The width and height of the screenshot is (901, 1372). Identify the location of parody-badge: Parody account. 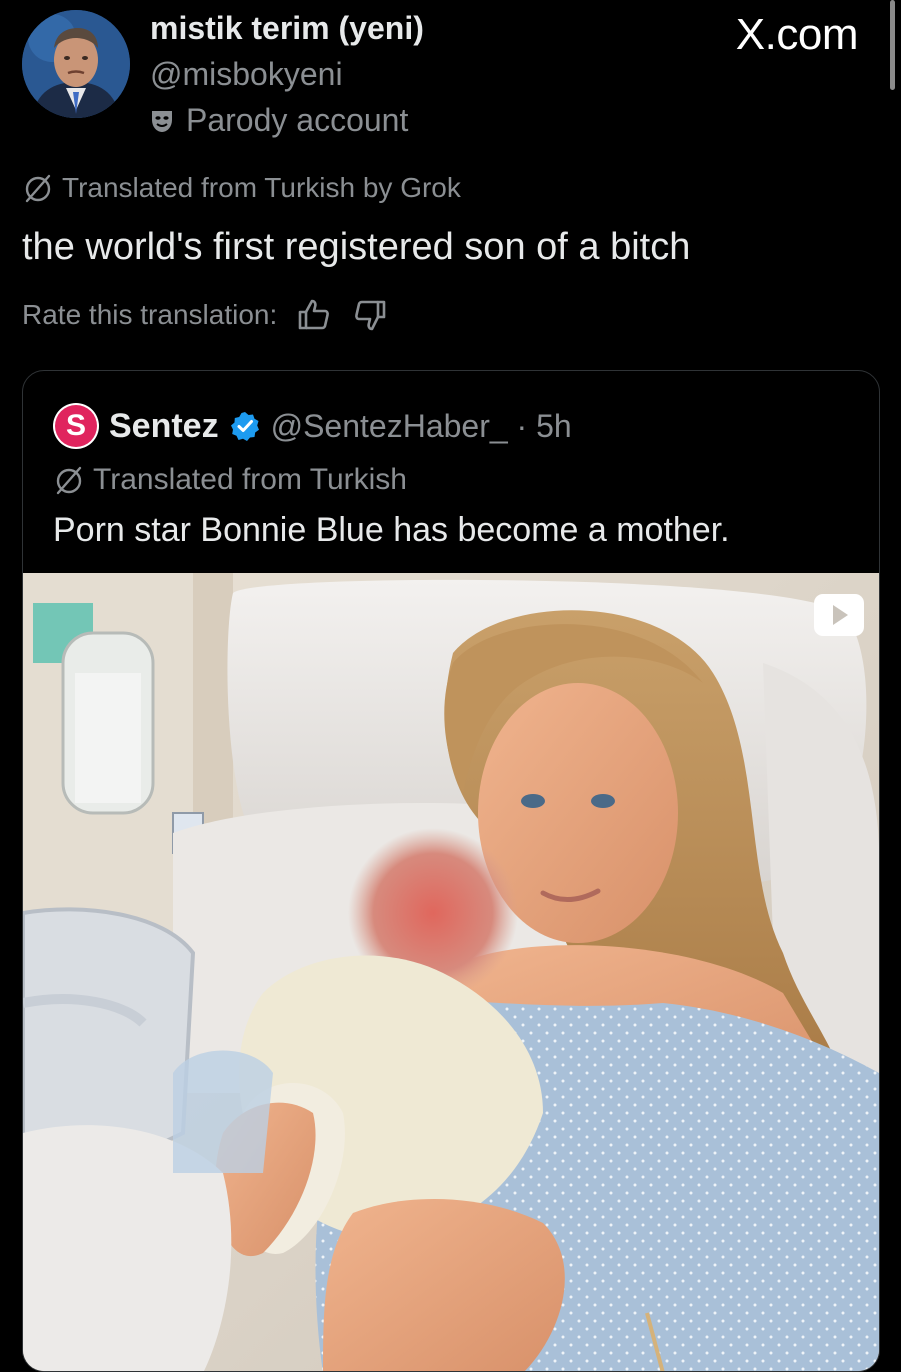
(279, 120).